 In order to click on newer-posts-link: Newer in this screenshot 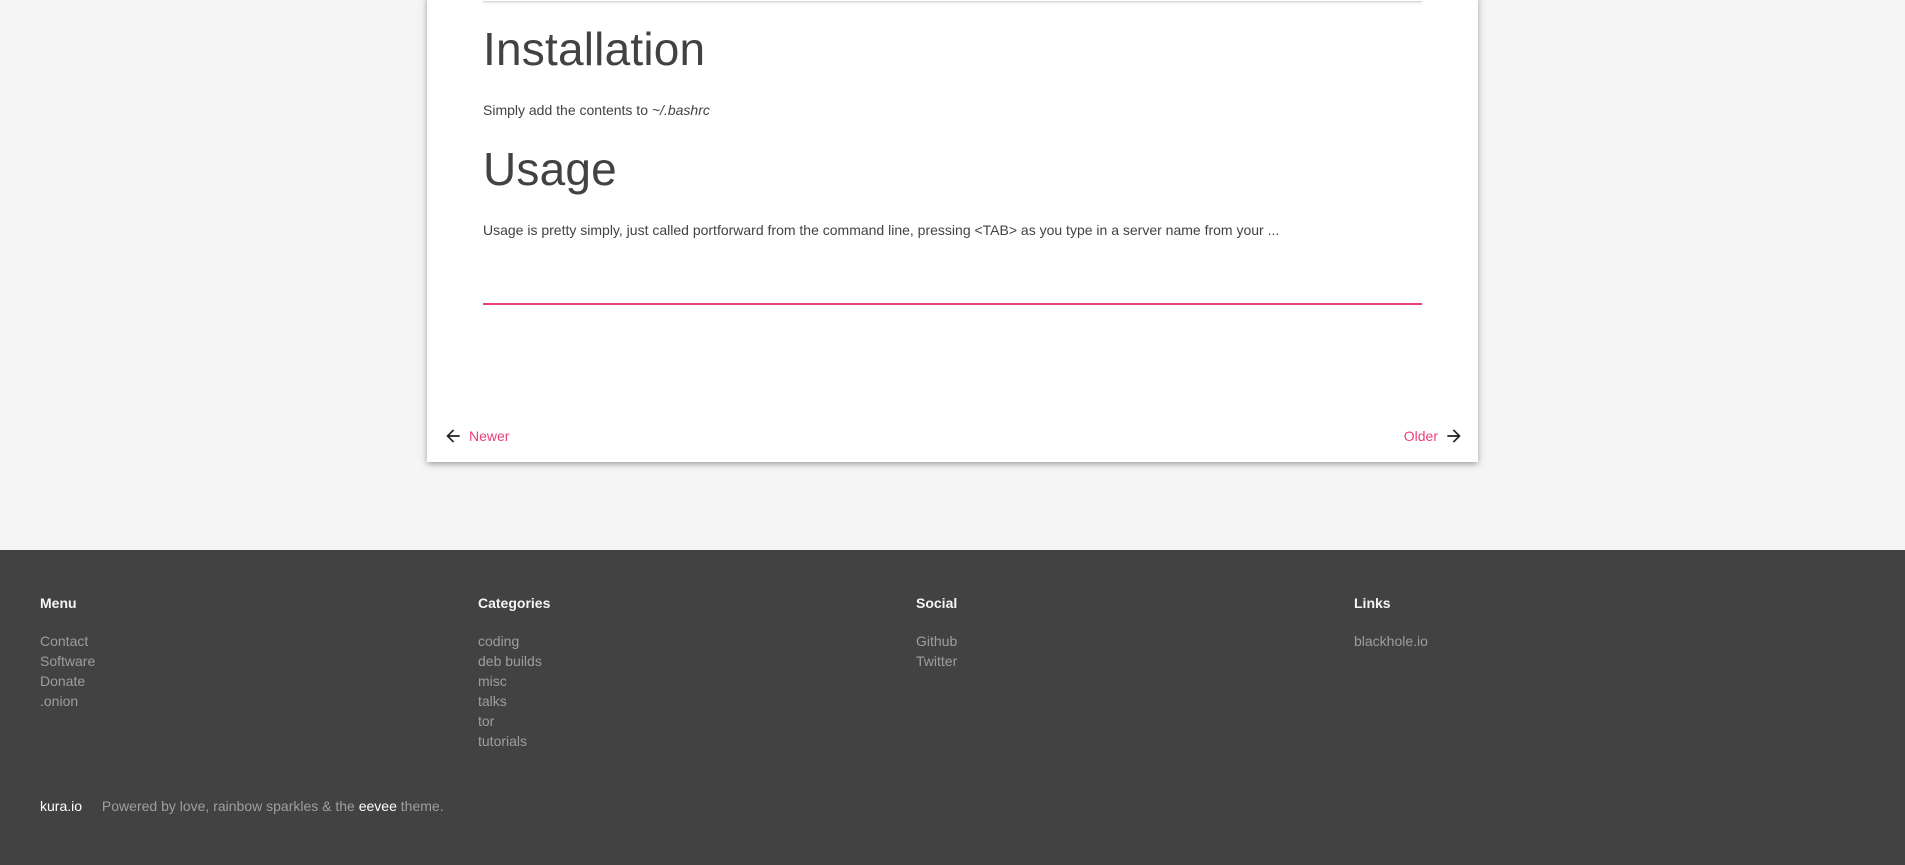, I will do `click(476, 436)`.